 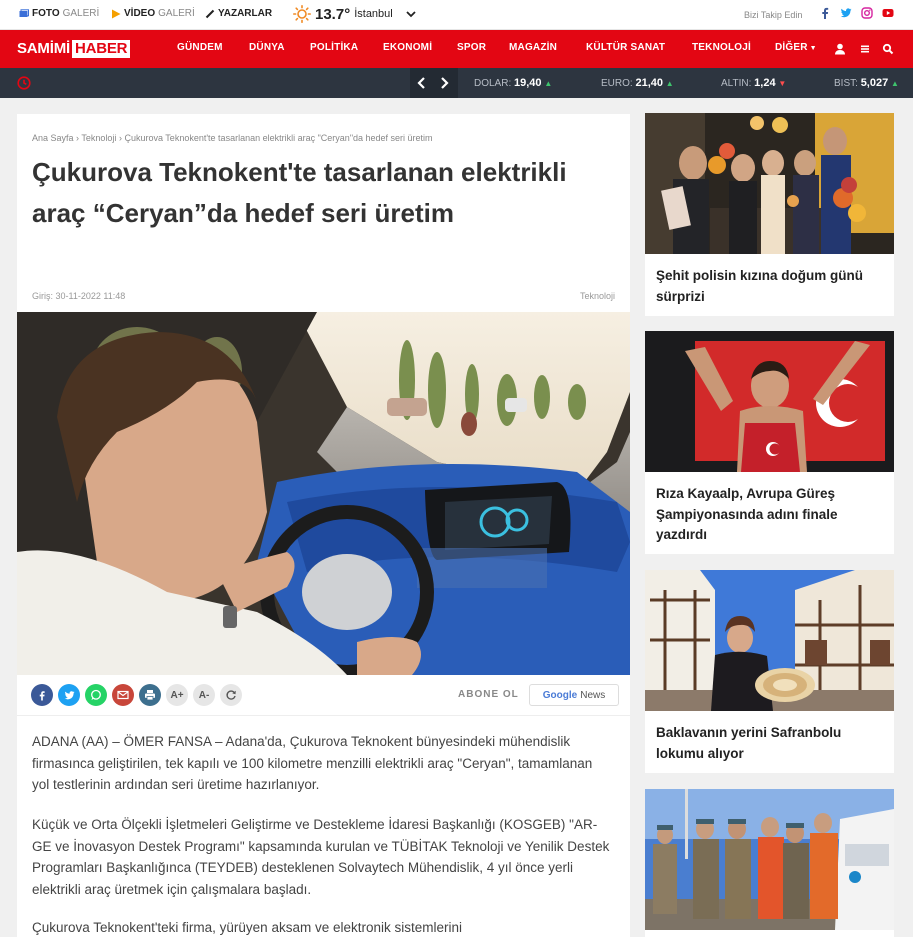 What do you see at coordinates (765, 83) in the screenshot?
I see `market-value: 1,24` at bounding box center [765, 83].